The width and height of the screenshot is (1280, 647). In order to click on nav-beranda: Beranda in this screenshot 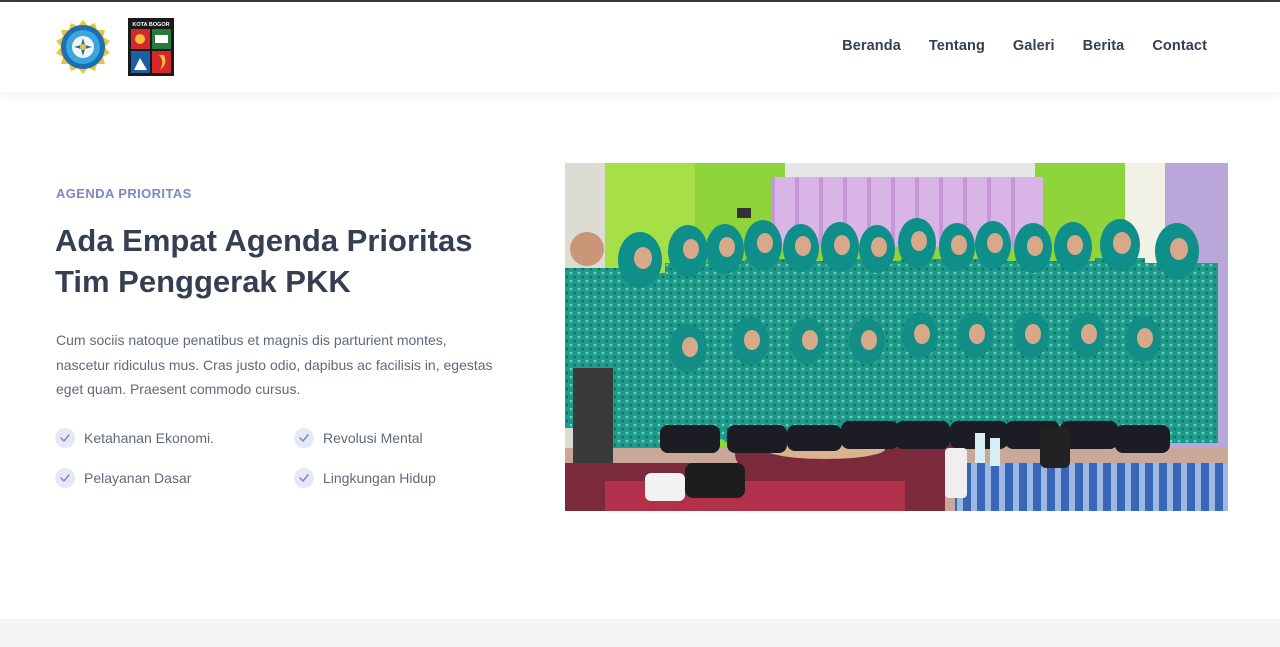, I will do `click(871, 46)`.